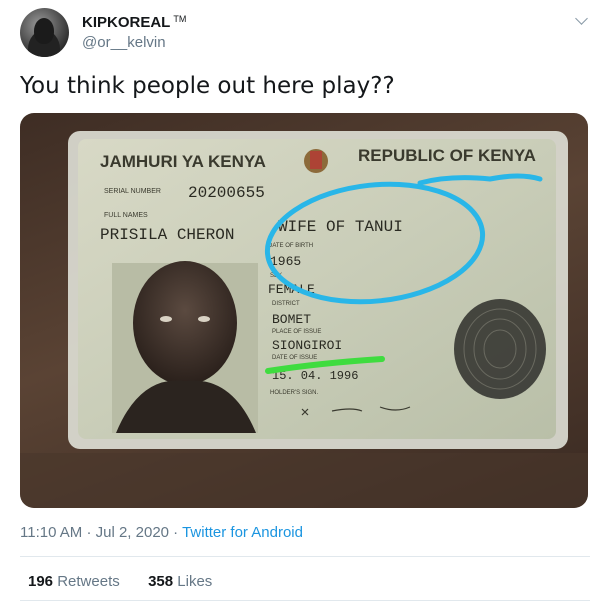 The image size is (606, 603). I want to click on likes-stat: 358 Likes, so click(180, 581).